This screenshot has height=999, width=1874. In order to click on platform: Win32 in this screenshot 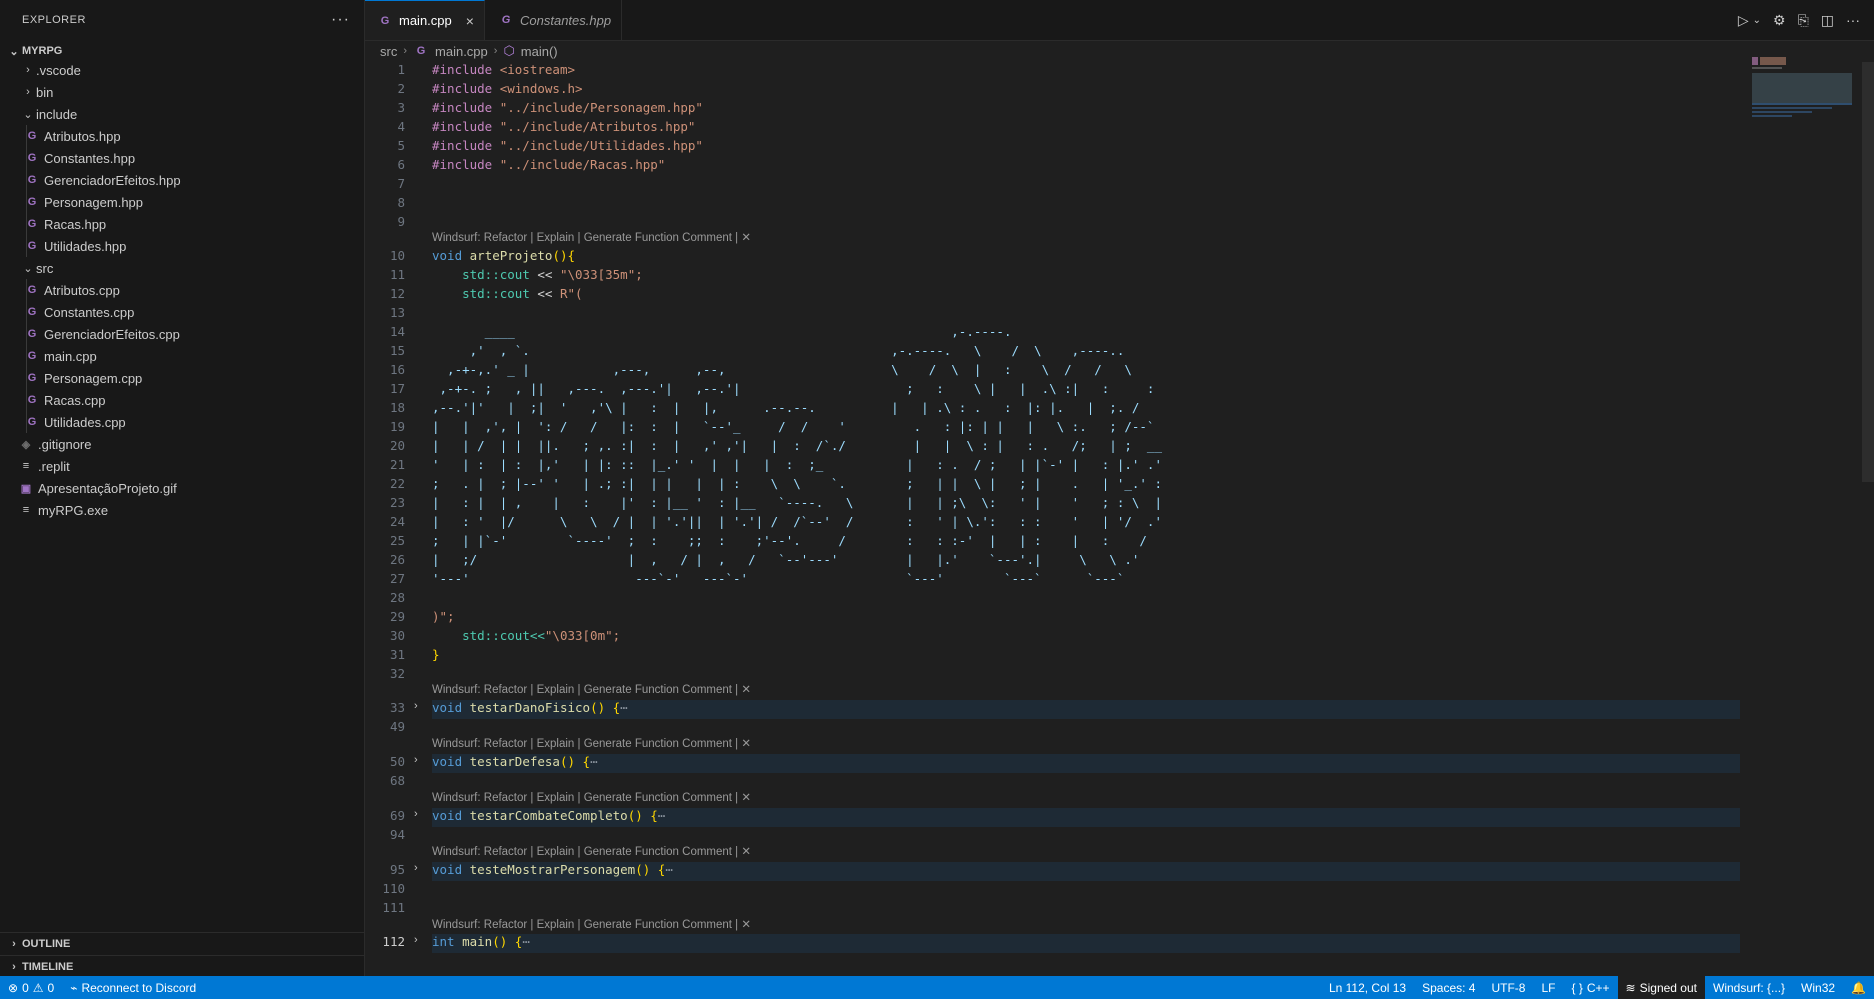, I will do `click(1818, 988)`.